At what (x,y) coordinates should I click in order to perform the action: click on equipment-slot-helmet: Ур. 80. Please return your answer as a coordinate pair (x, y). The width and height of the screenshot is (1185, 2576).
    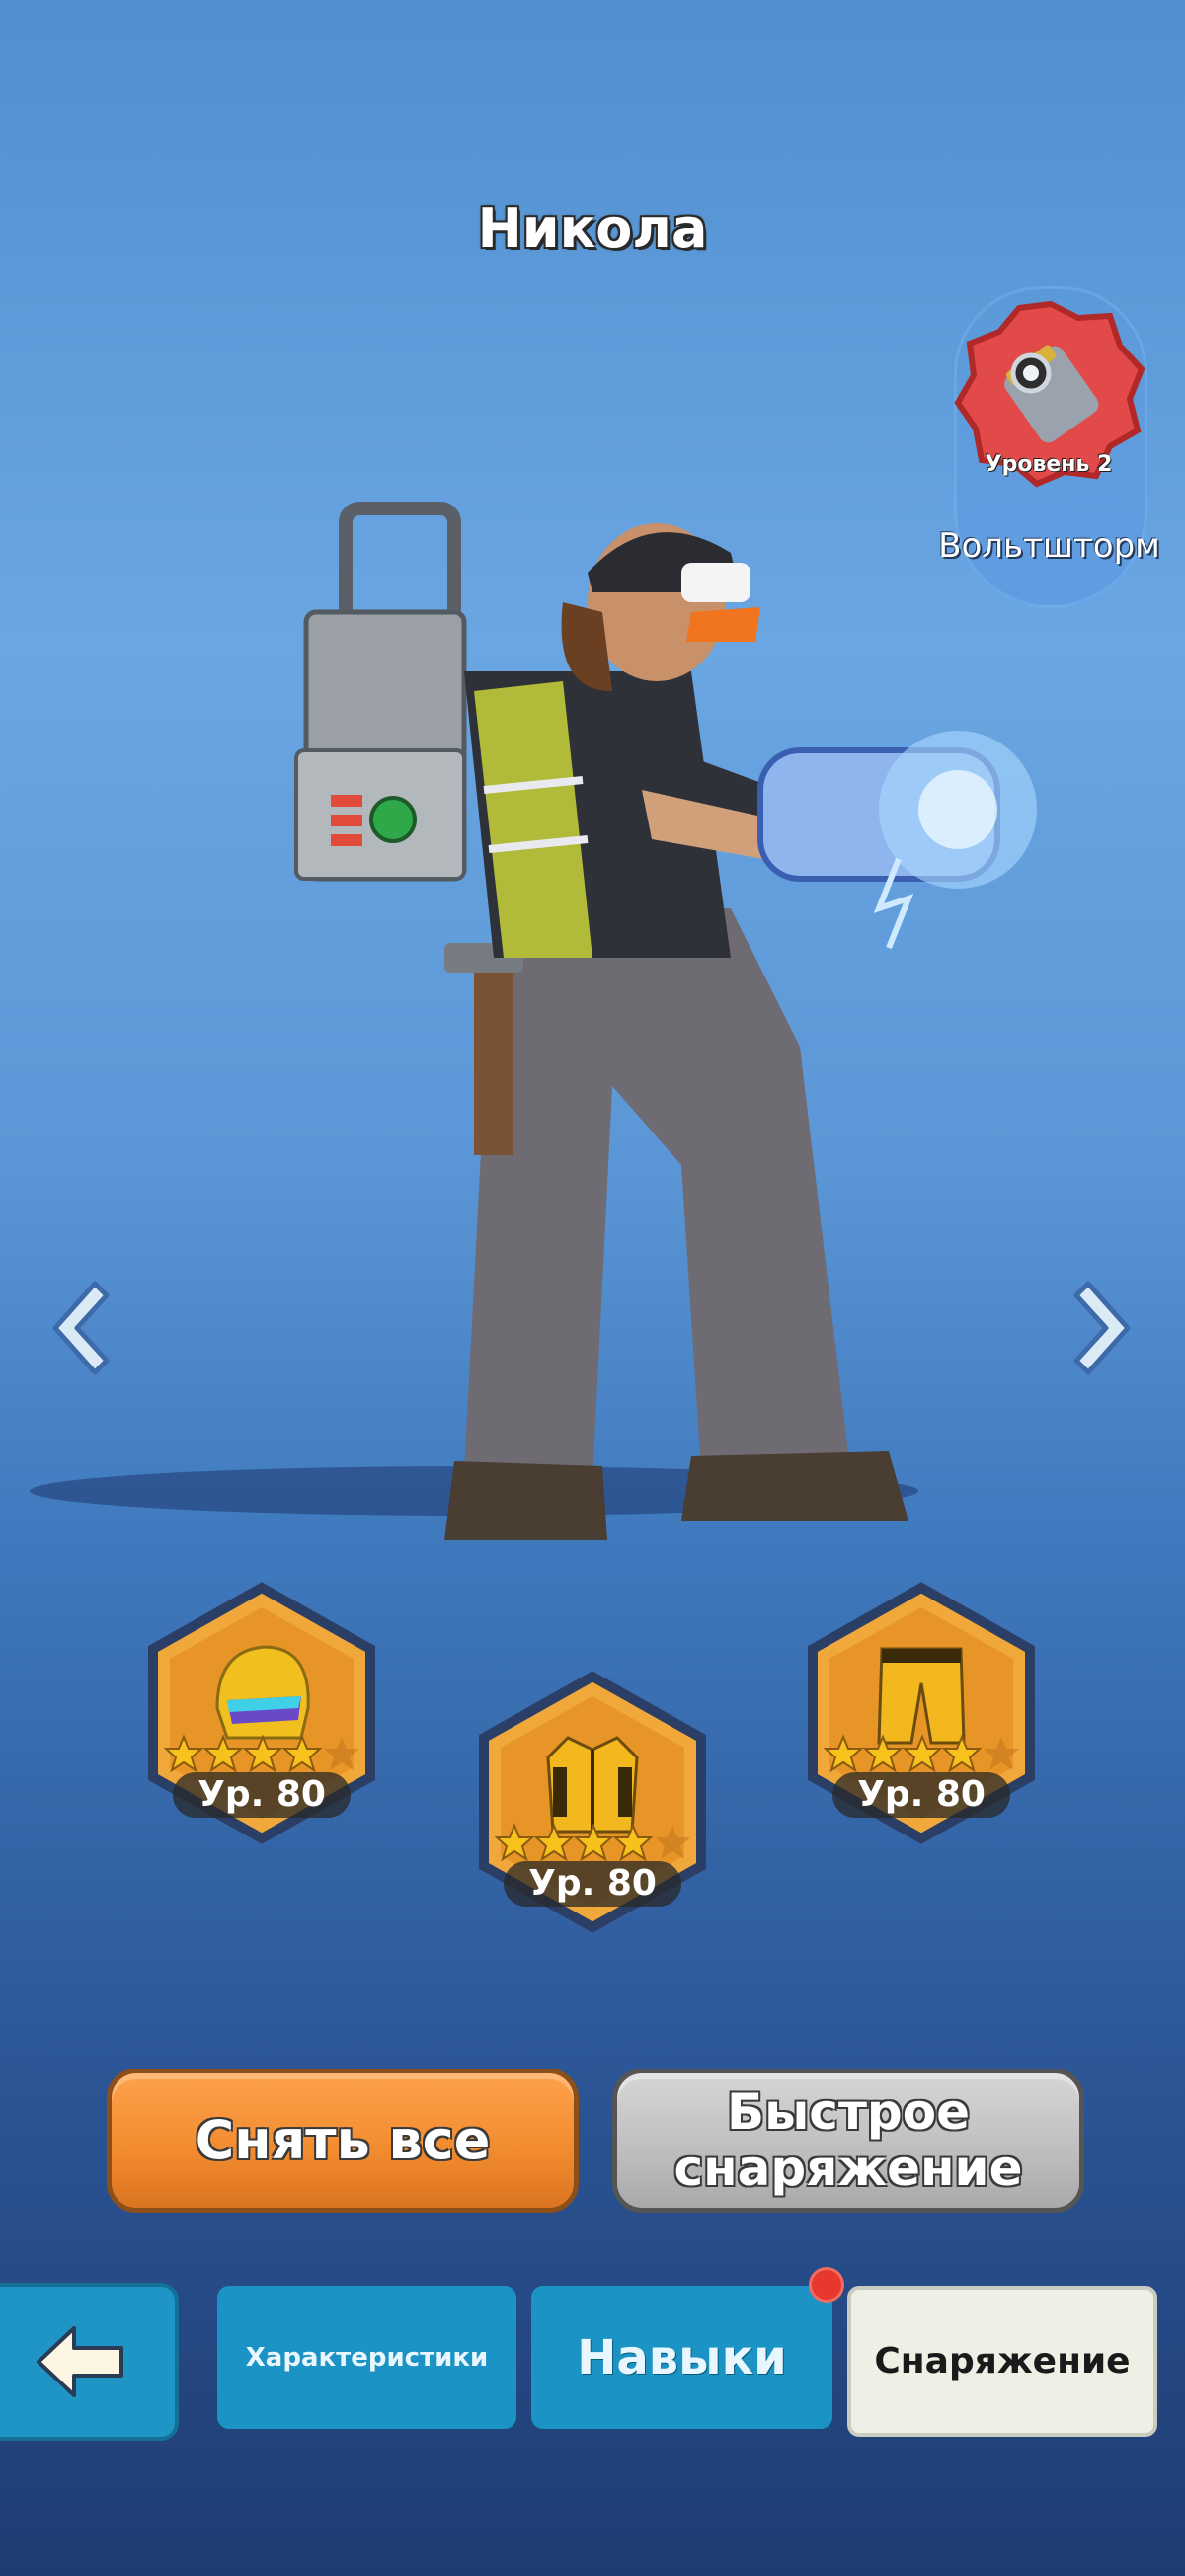
    Looking at the image, I should click on (261, 1718).